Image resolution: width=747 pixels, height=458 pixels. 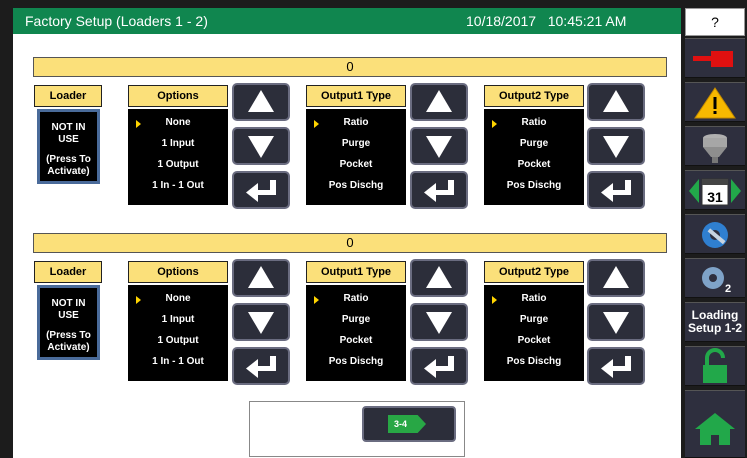 I want to click on loading-setup-label: Loading Setup 1-2, so click(x=714, y=321).